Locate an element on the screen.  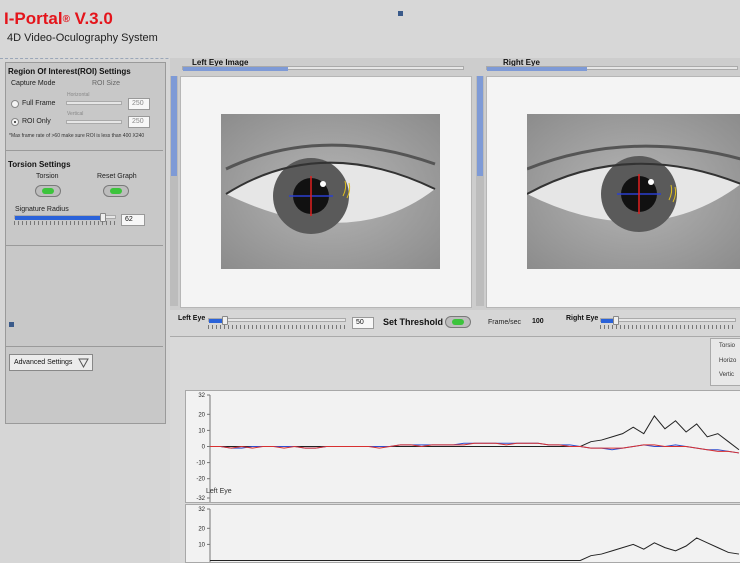
right-eye-plot: 32 20 10 is located at coordinates (462, 533).